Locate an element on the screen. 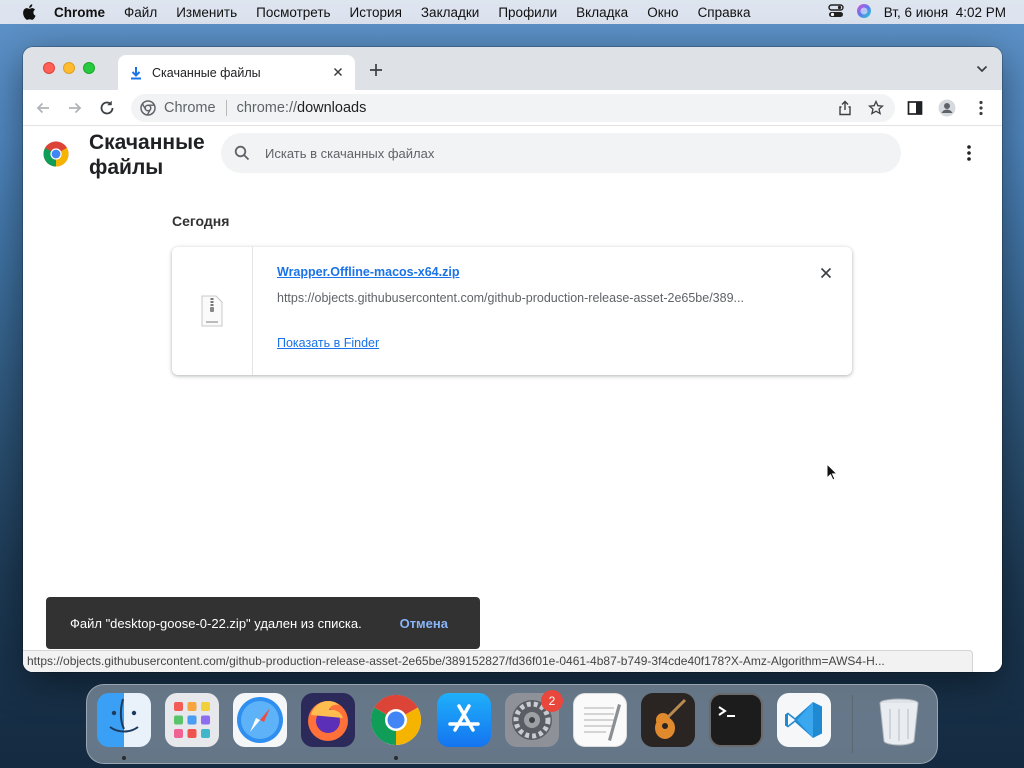 This screenshot has width=1024, height=768. chrome-running-indicator is located at coordinates (396, 758).